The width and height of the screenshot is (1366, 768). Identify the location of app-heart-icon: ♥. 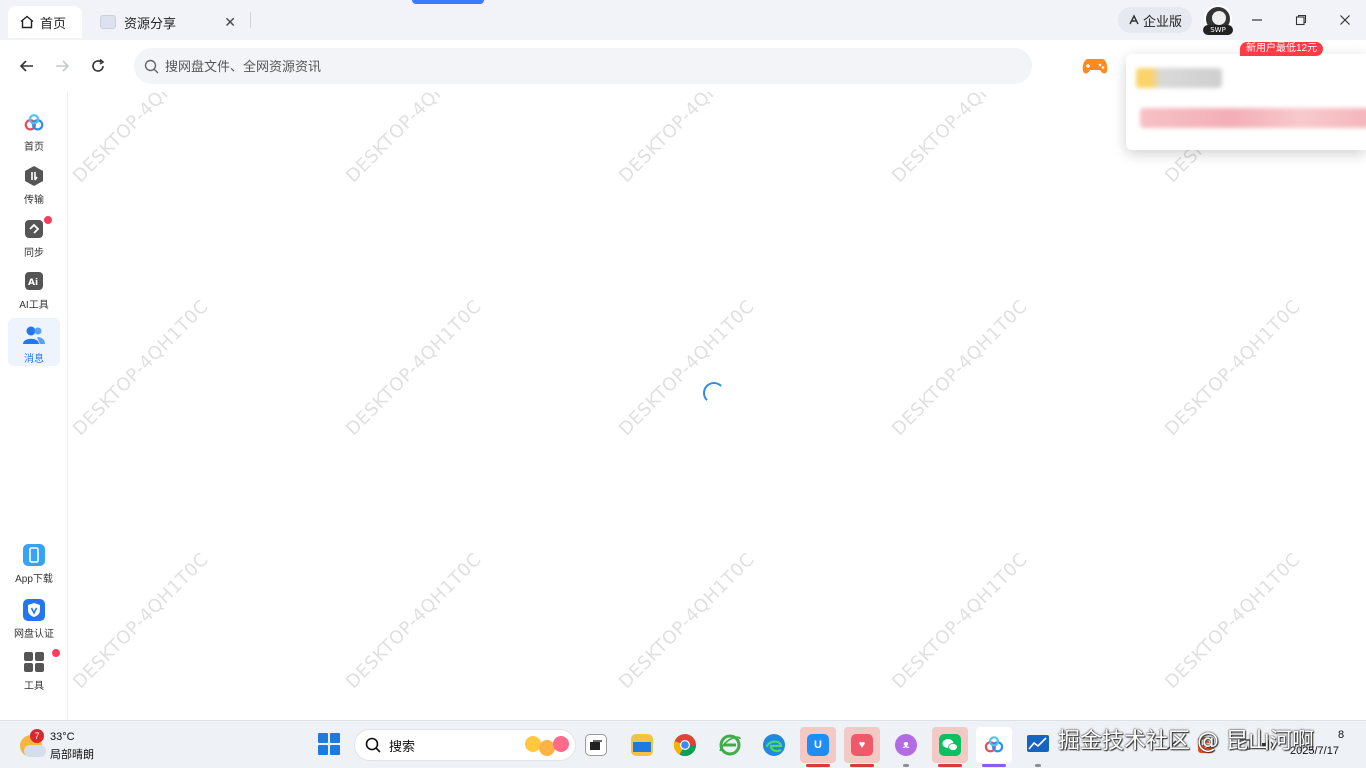
(862, 745).